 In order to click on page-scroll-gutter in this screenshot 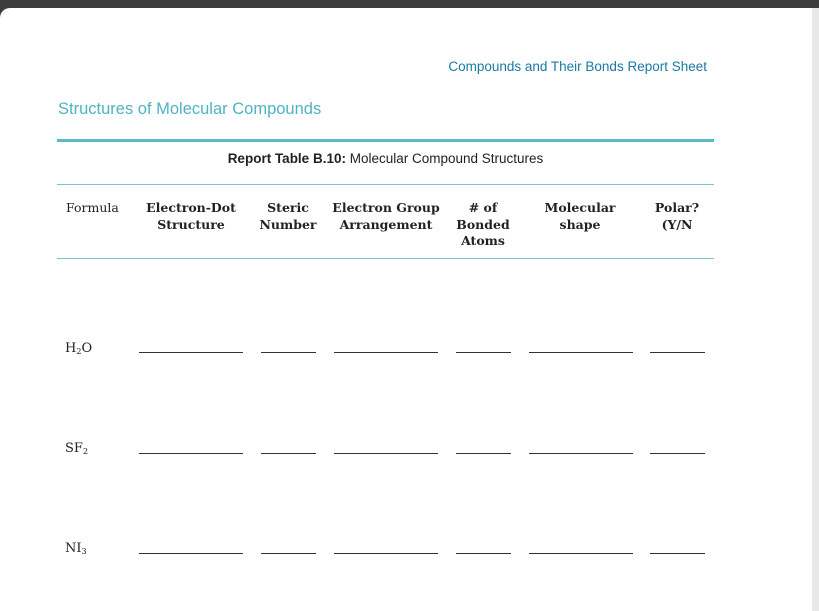, I will do `click(815, 309)`.